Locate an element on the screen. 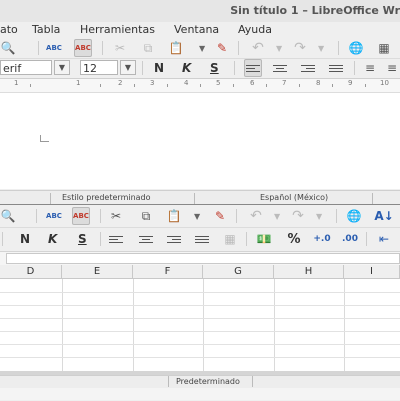 The image size is (400, 401). merge-cells-icon: ▦ is located at coordinates (230, 239).